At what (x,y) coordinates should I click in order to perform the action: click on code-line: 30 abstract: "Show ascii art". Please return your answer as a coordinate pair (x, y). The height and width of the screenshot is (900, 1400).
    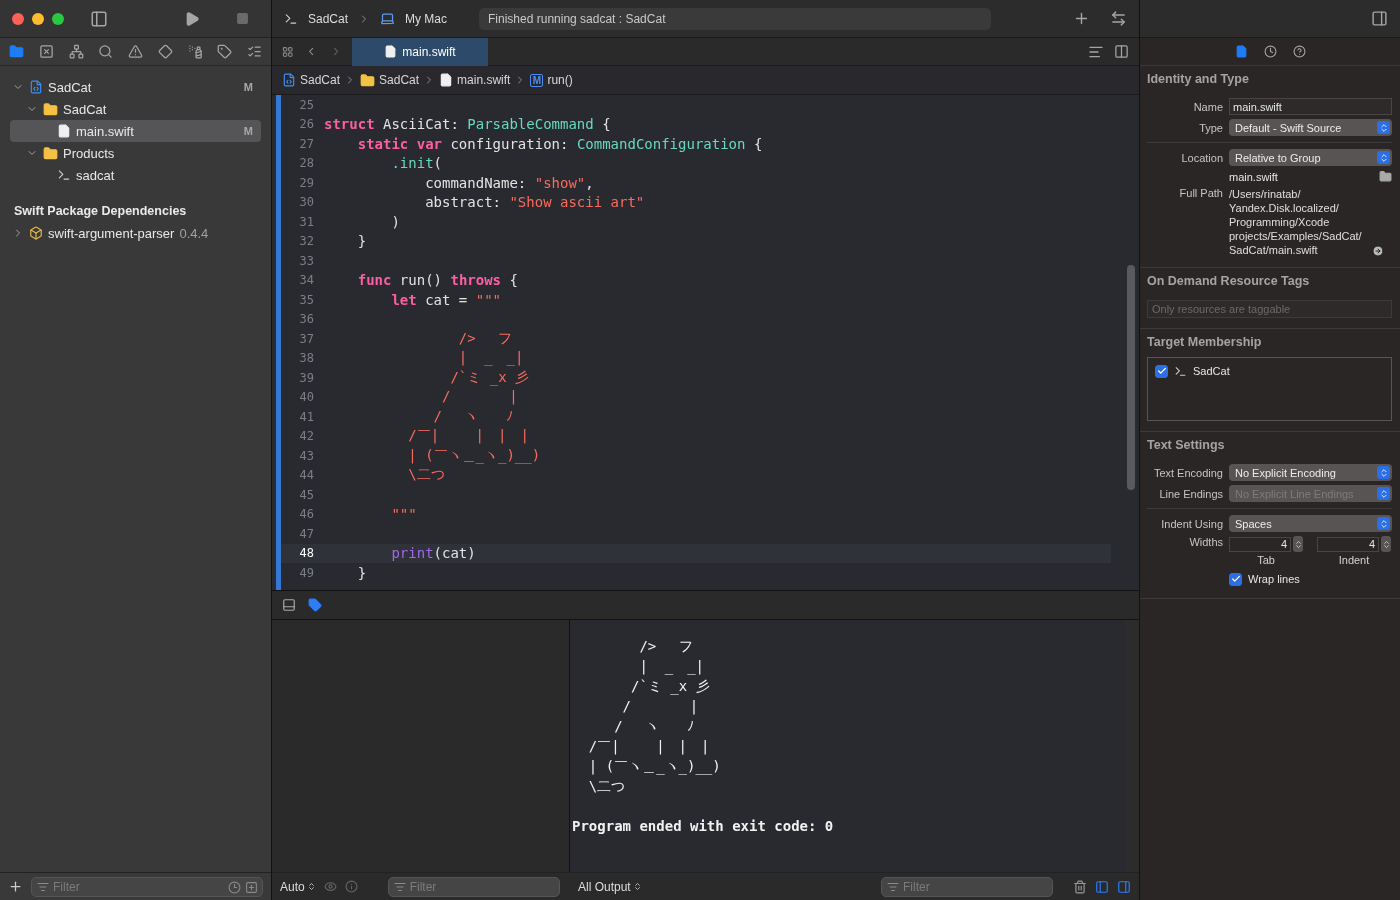
    Looking at the image, I should click on (472, 202).